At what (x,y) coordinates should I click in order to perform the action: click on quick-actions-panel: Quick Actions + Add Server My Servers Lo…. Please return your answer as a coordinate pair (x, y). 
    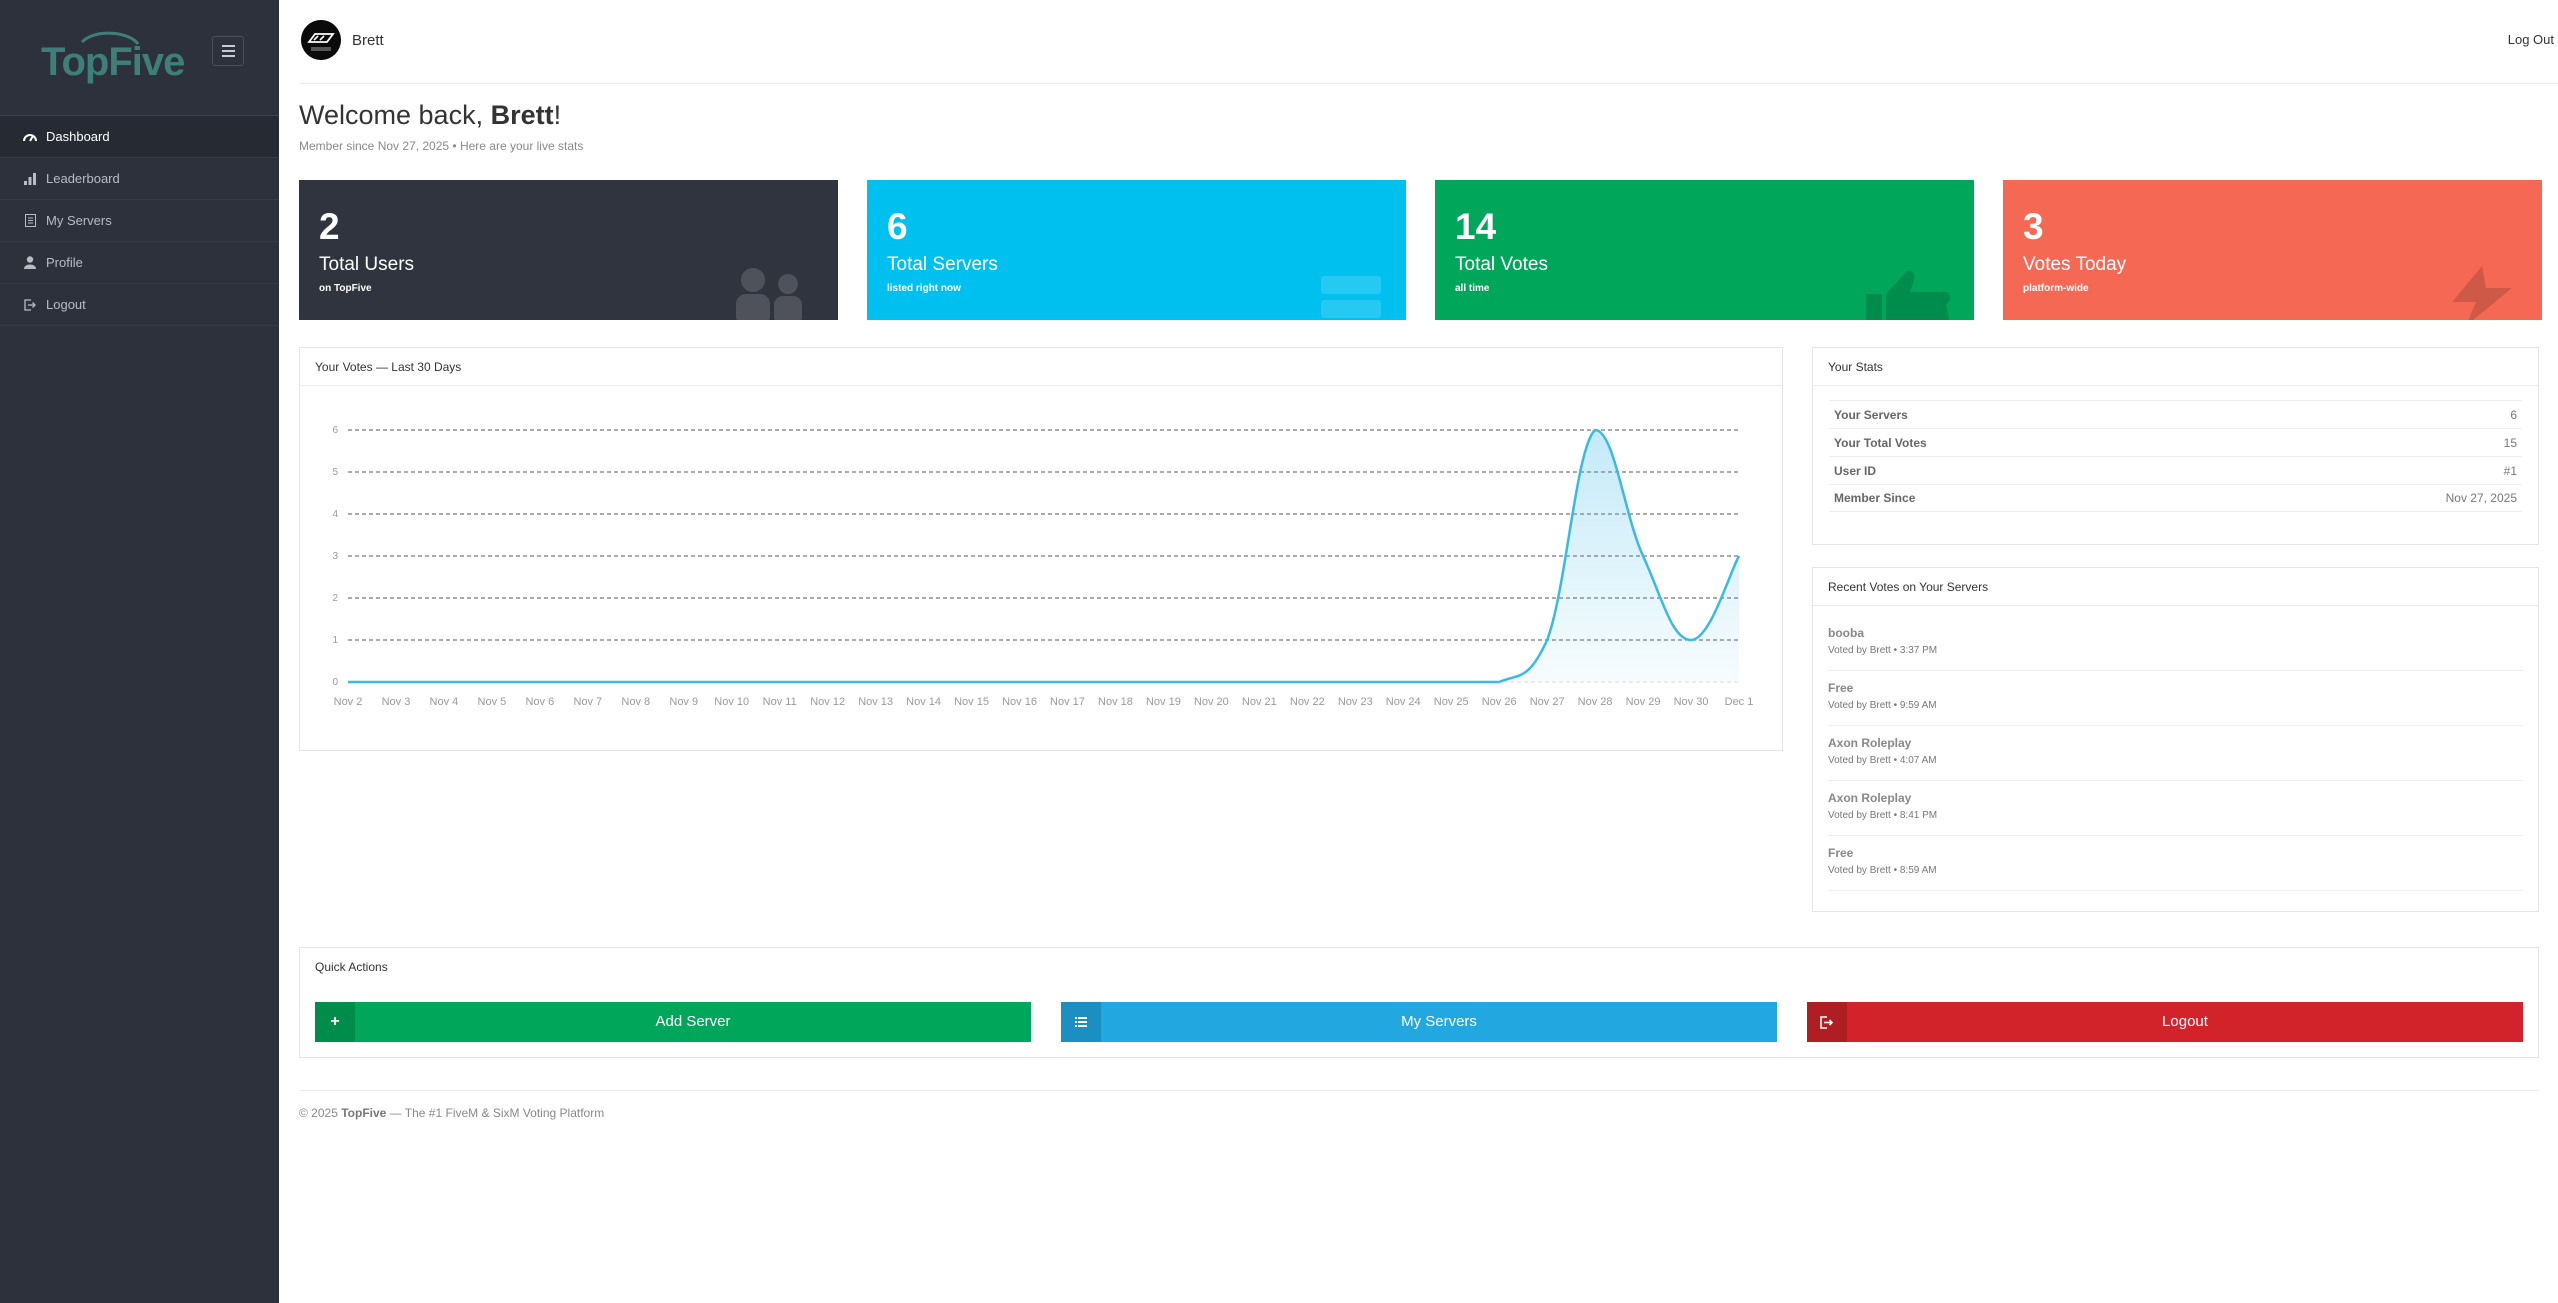
    Looking at the image, I should click on (1419, 1002).